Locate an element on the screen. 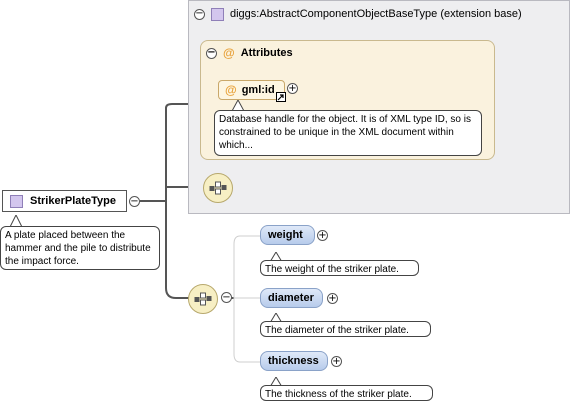 The height and width of the screenshot is (408, 572). element-name: weight is located at coordinates (285, 235).